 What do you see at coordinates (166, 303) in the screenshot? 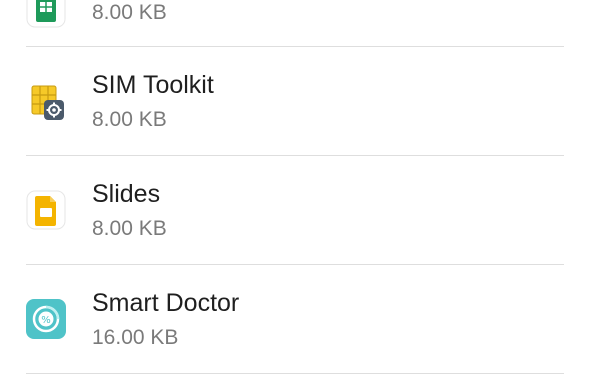
I see `app-name: Smart Doctor` at bounding box center [166, 303].